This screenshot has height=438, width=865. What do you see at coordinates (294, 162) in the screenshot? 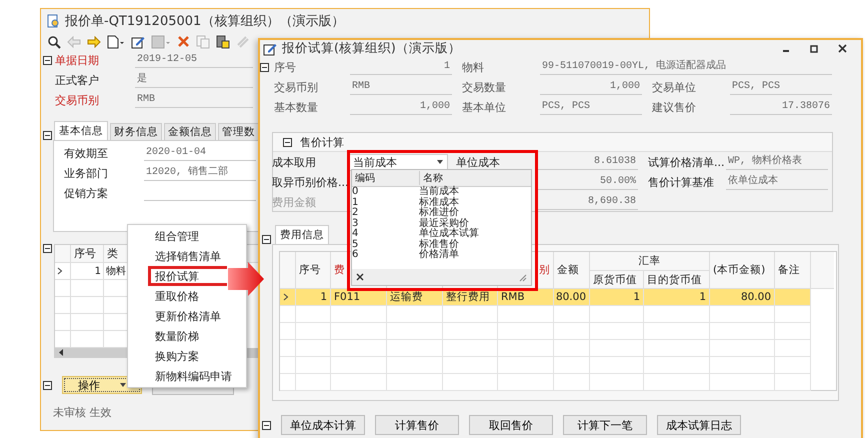
I see `field-label: 成本取用` at bounding box center [294, 162].